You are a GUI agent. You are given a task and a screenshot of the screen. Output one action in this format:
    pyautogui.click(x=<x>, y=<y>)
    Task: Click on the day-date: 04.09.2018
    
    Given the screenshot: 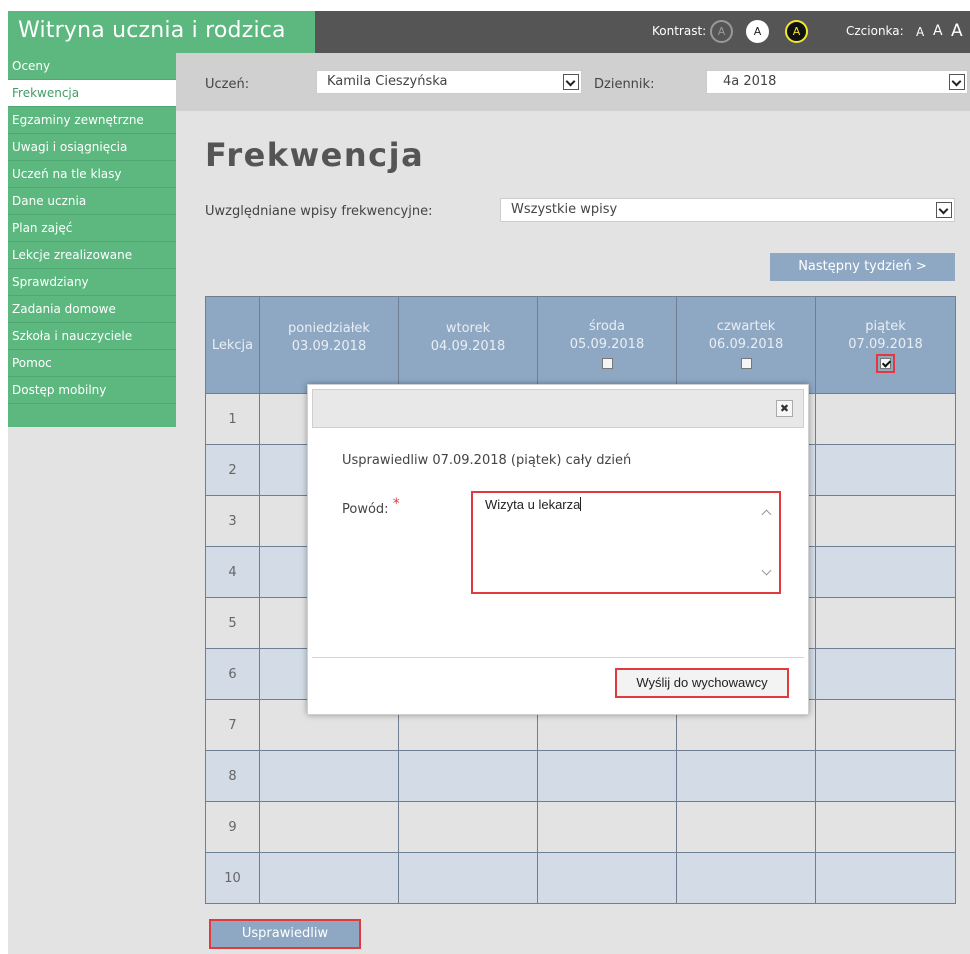 What is the action you would take?
    pyautogui.click(x=468, y=346)
    